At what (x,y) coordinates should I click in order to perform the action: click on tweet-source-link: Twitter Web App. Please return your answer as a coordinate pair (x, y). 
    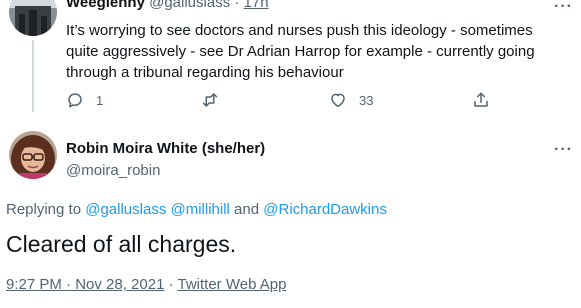
    Looking at the image, I should click on (232, 284).